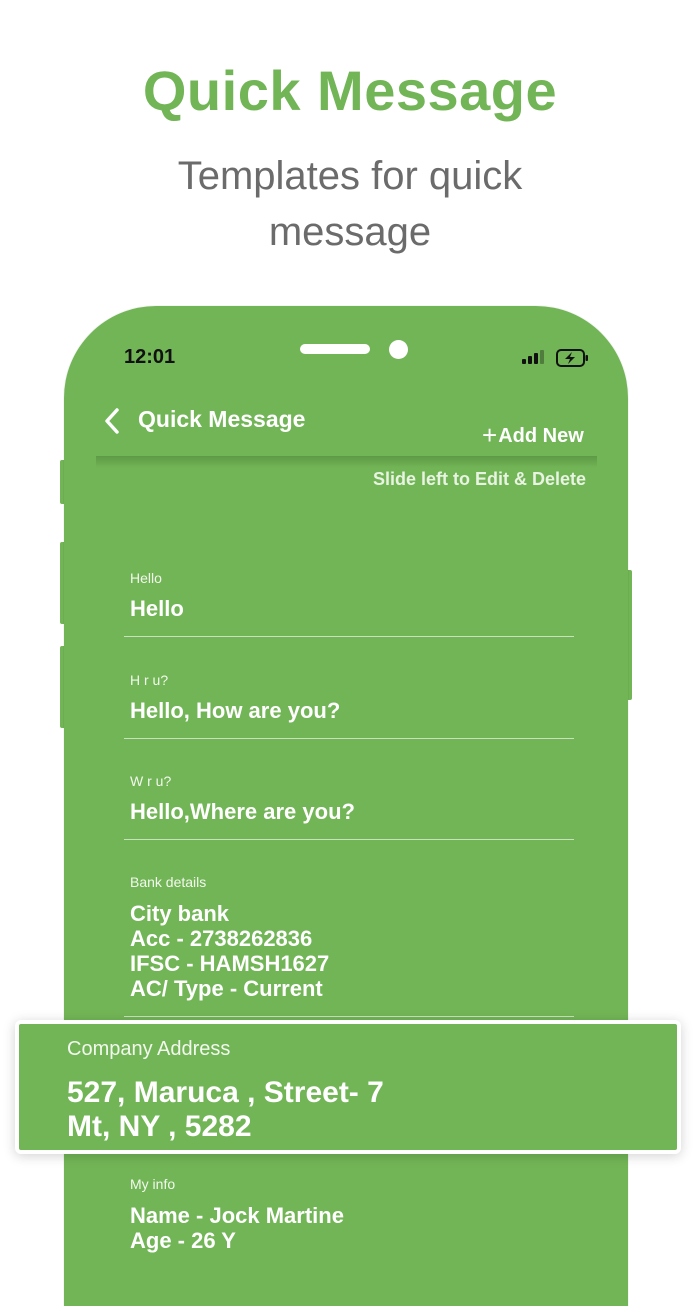 This screenshot has height=1306, width=700. I want to click on plus-icon: +, so click(490, 435).